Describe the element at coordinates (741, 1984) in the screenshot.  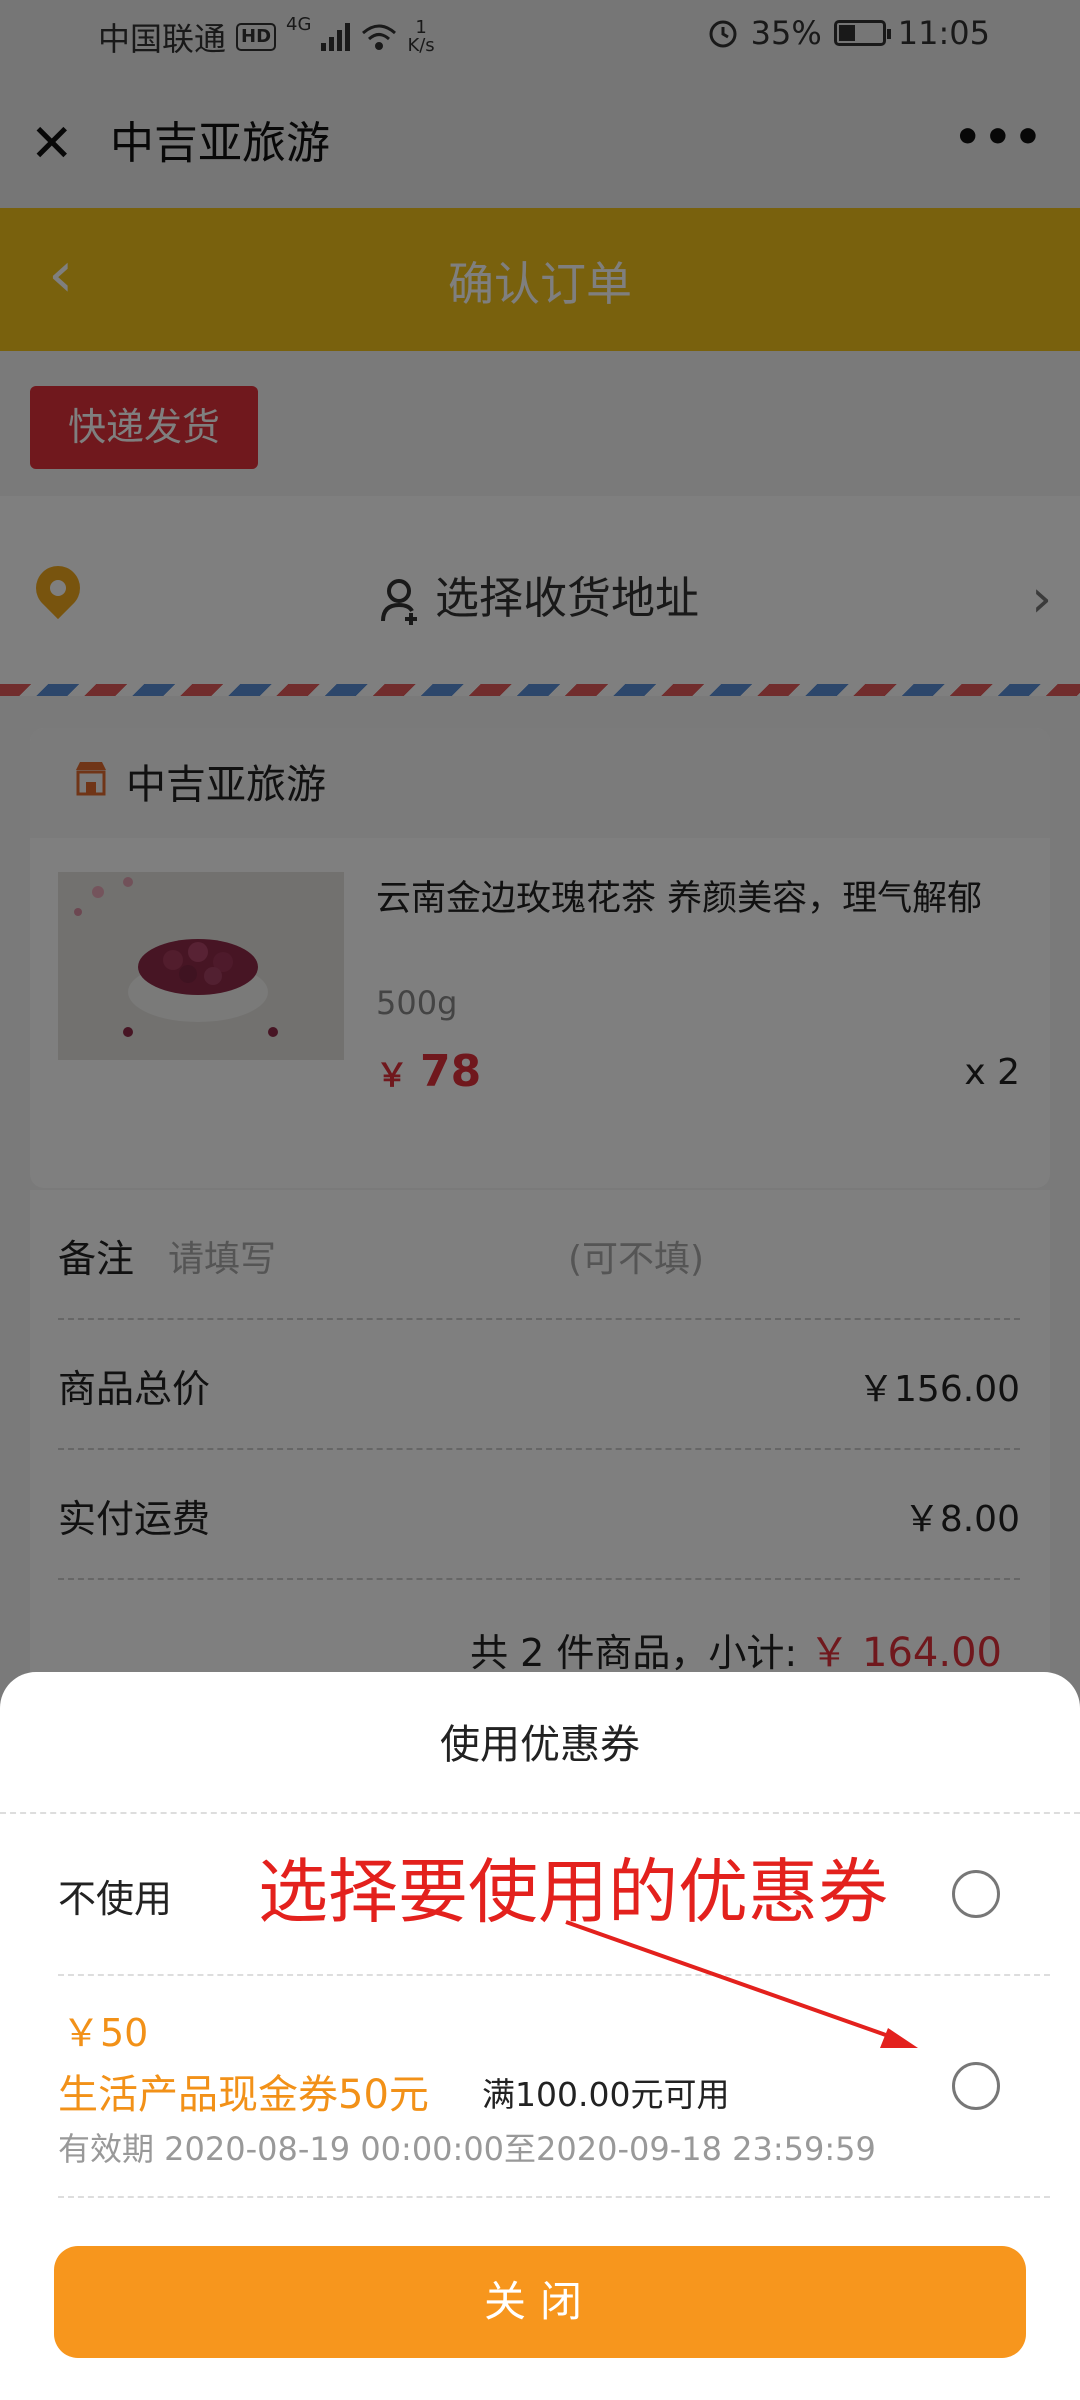
I see `annotation-arrow` at that location.